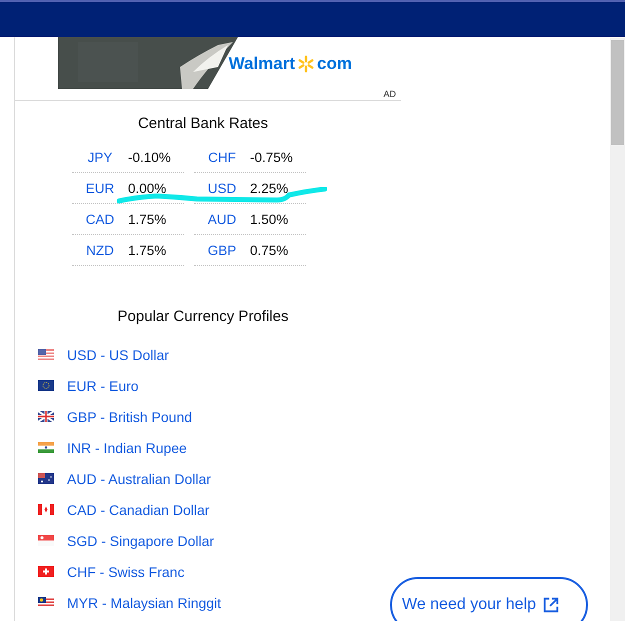  I want to click on currency-link: EUR, so click(100, 188).